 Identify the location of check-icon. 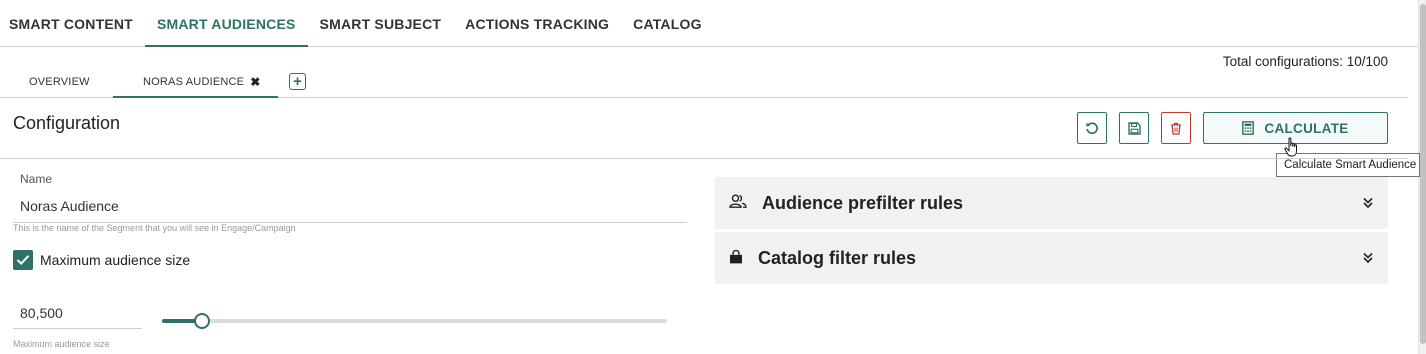
(23, 260).